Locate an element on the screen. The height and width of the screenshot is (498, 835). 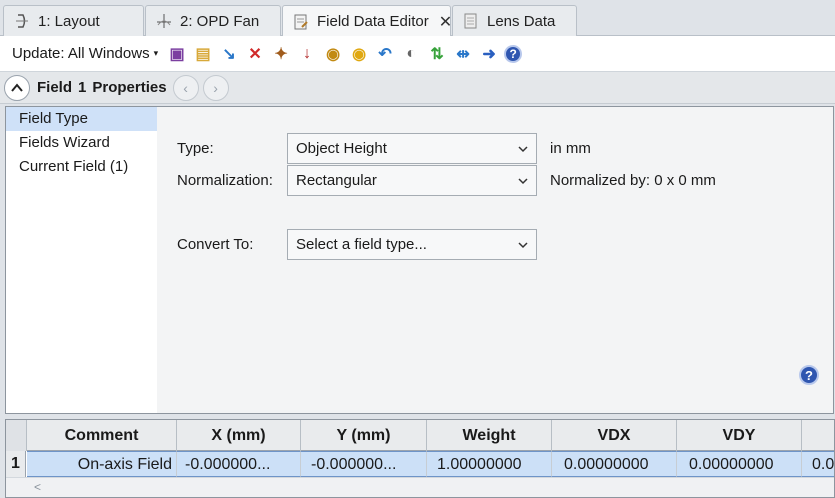
tab-label: 1: Layout is located at coordinates (69, 21).